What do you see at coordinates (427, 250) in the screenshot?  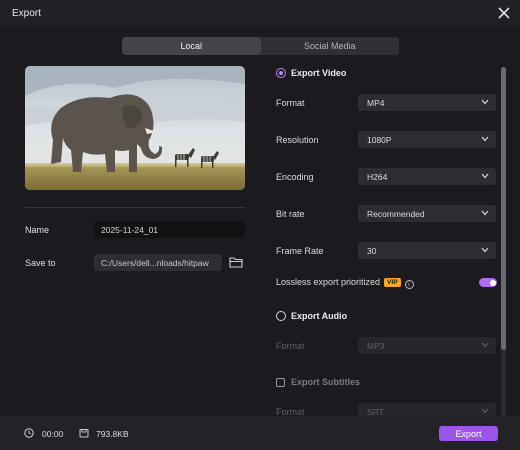 I see `framerate-select: 30` at bounding box center [427, 250].